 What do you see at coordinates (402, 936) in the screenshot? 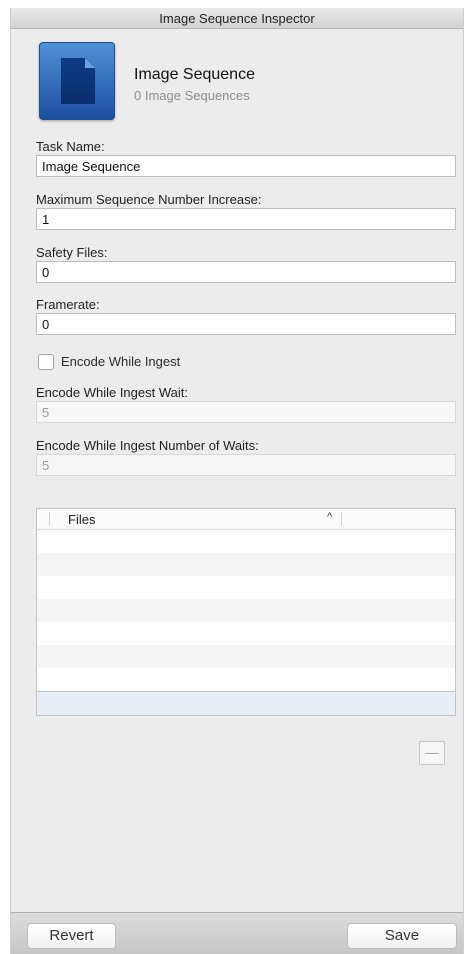
I see `save-button: Save` at bounding box center [402, 936].